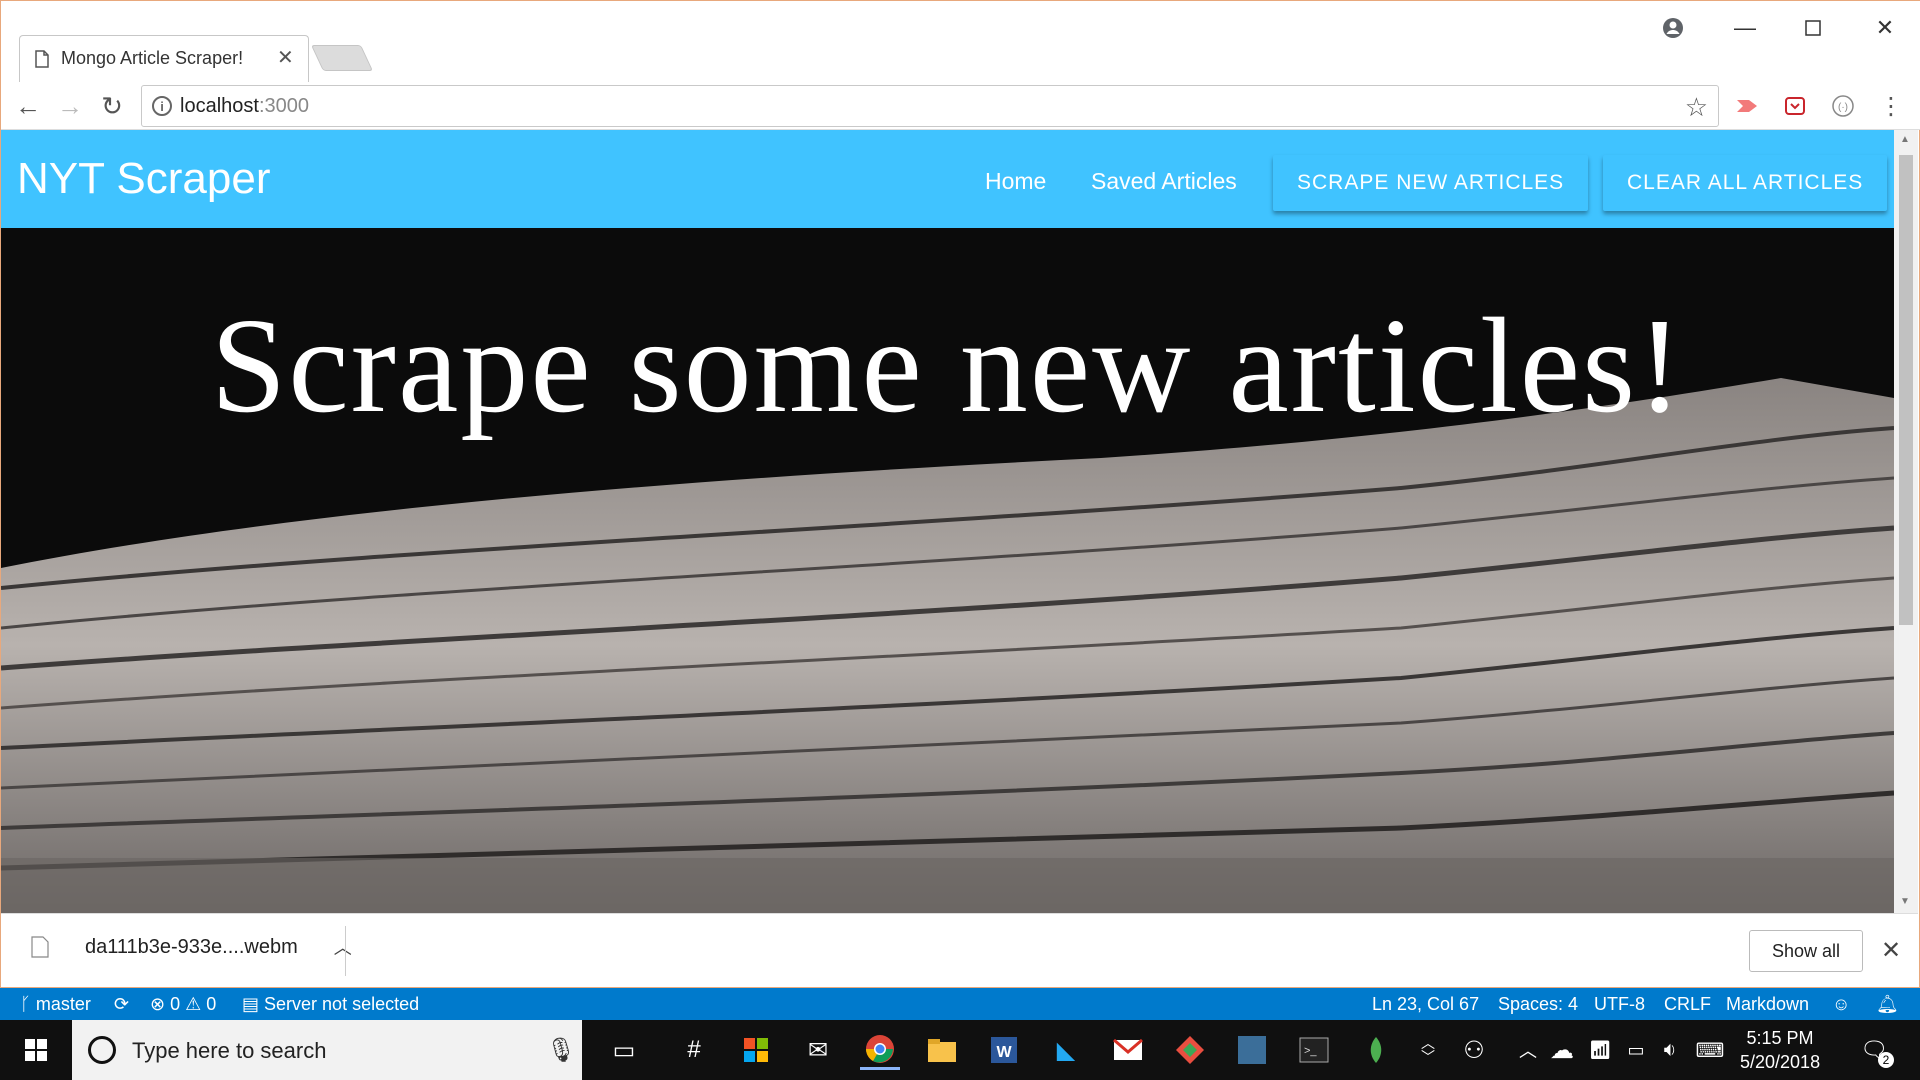  What do you see at coordinates (1687, 1004) in the screenshot?
I see `eol-setting: CRLF` at bounding box center [1687, 1004].